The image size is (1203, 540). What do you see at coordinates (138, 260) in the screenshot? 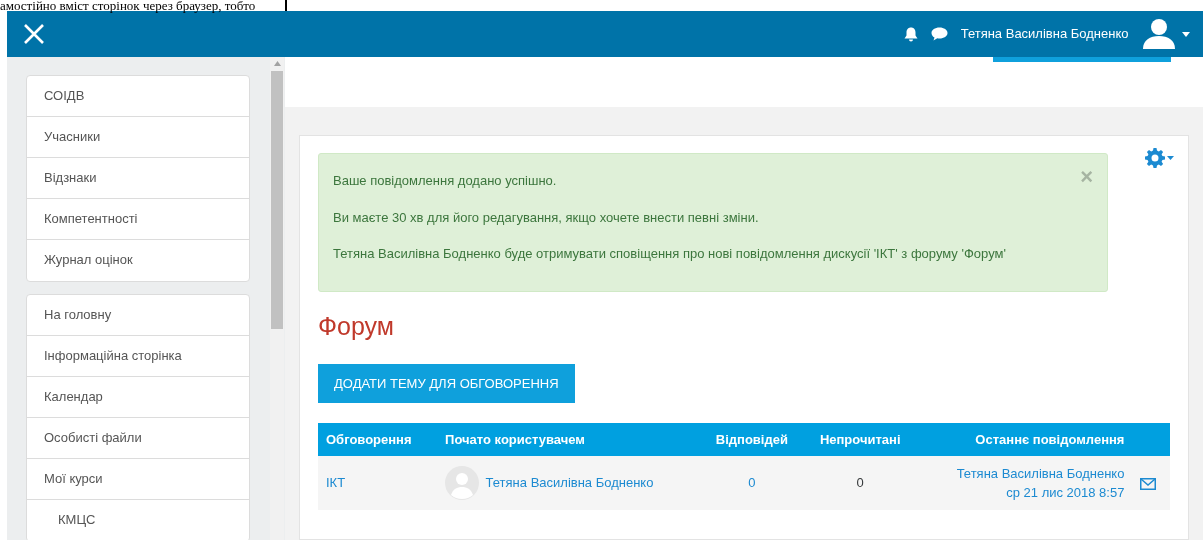
I see `sidebar-item: Журнал оцінок` at bounding box center [138, 260].